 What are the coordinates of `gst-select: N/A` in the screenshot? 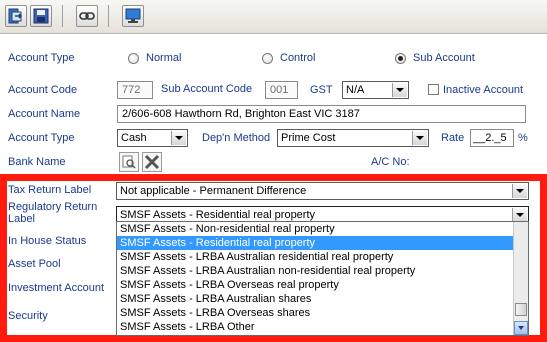 It's located at (375, 90).